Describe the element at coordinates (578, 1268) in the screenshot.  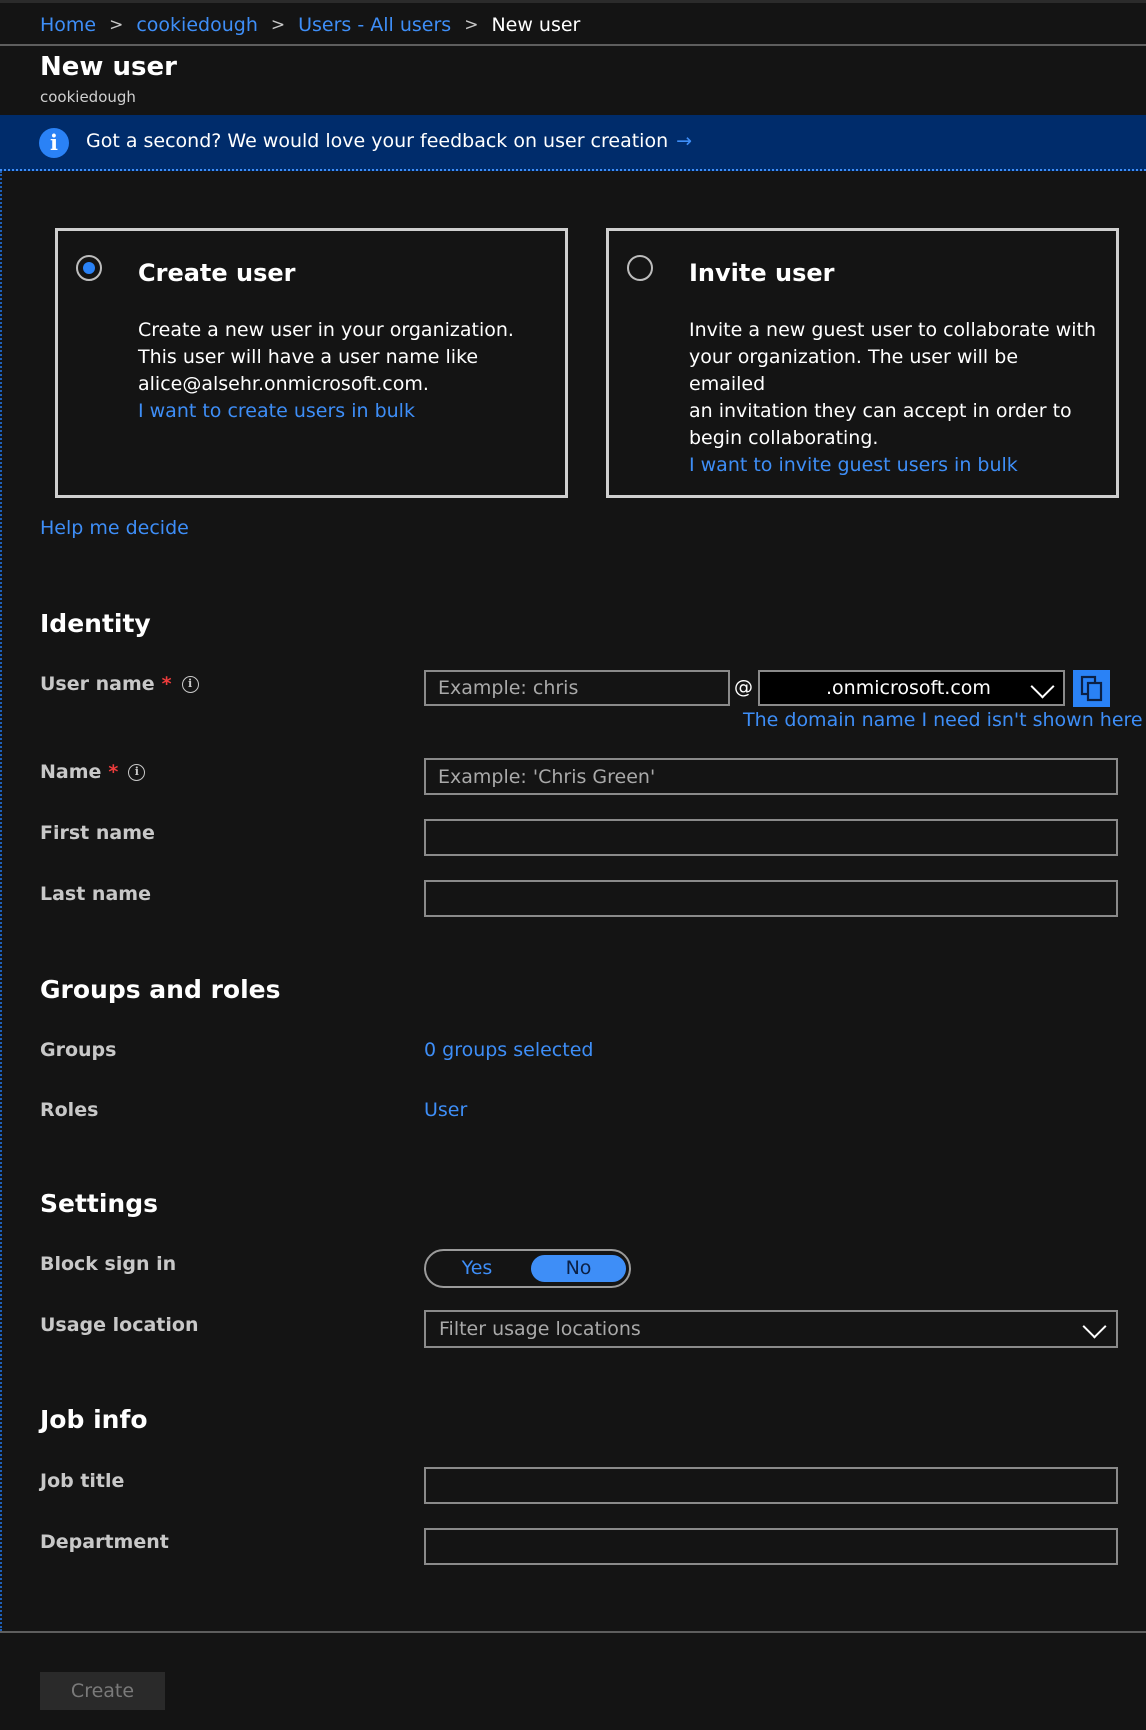
I see `toggle-no-option: No` at that location.